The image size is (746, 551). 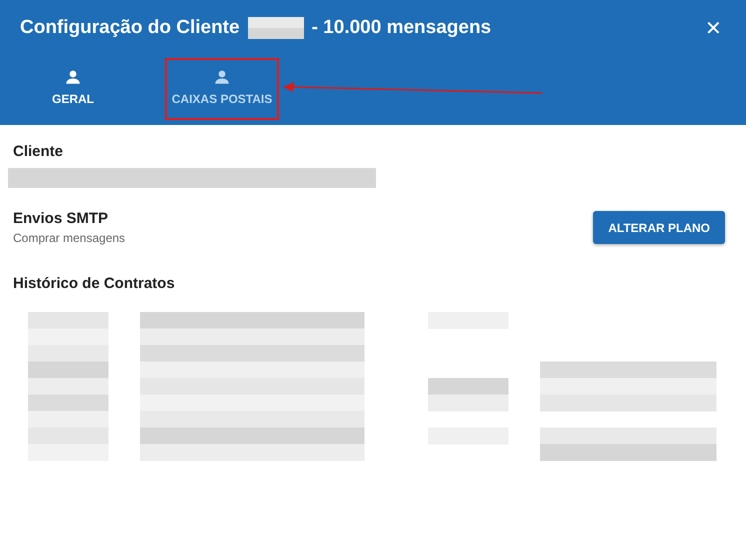 I want to click on redacted-name-drawing, so click(x=276, y=28).